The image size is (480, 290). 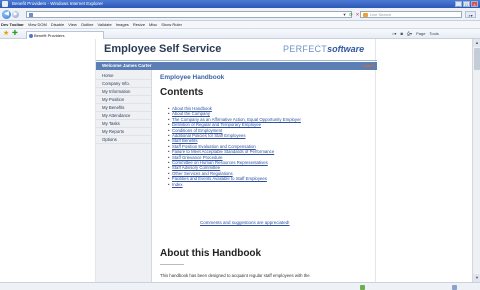 What do you see at coordinates (12, 24) in the screenshot?
I see `dev-toolbar-label: Dev Toolbar` at bounding box center [12, 24].